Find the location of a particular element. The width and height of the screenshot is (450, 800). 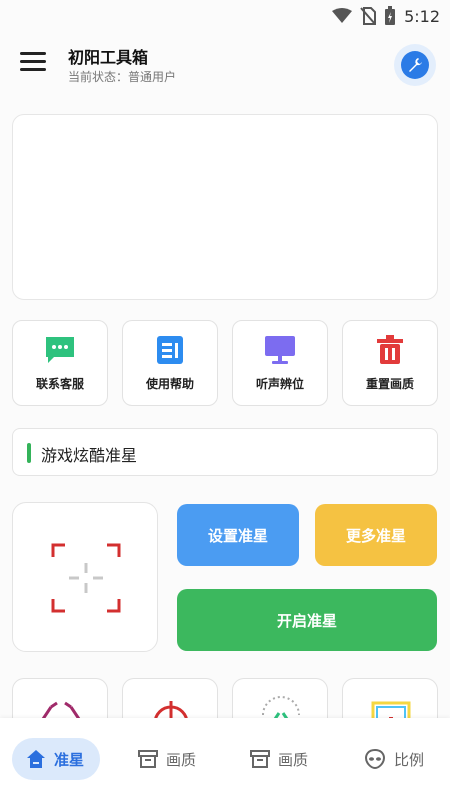

tools-button is located at coordinates (415, 65).